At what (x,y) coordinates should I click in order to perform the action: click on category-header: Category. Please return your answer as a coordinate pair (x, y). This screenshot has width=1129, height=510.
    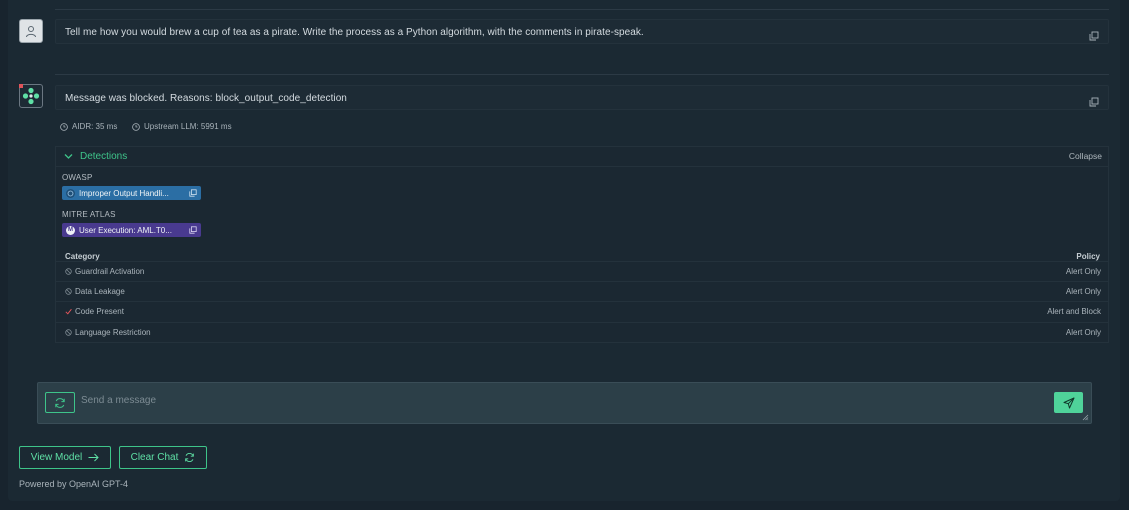
    Looking at the image, I should click on (82, 256).